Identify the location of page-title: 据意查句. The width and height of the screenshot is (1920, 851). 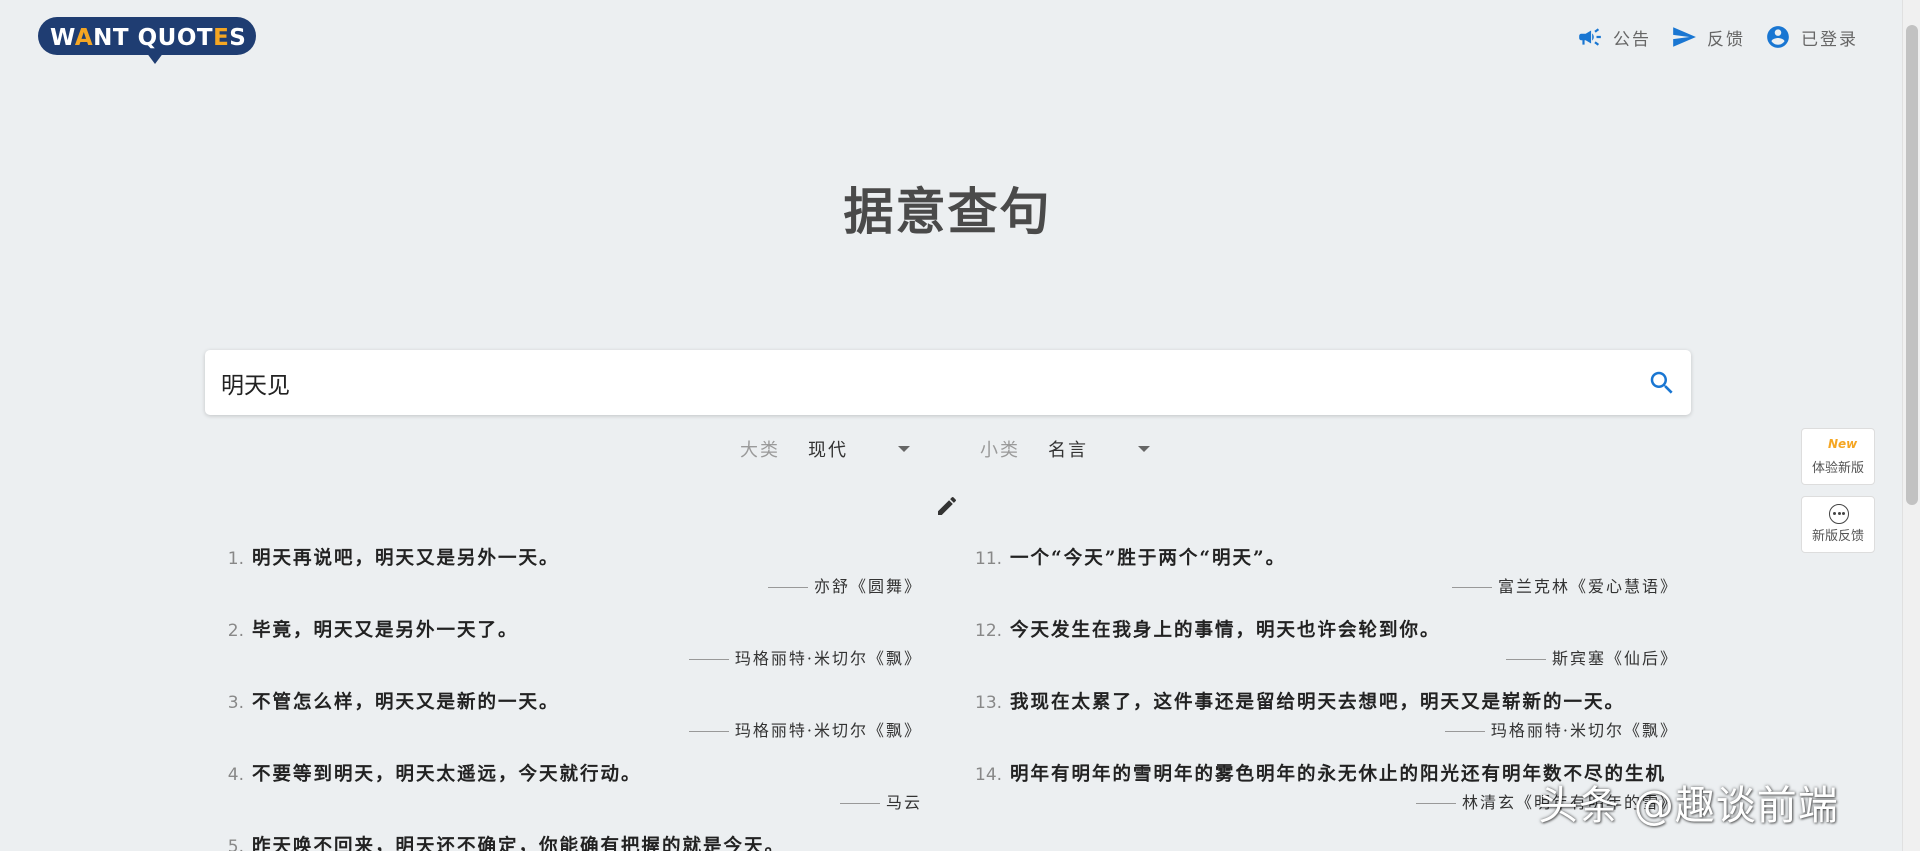
(947, 211).